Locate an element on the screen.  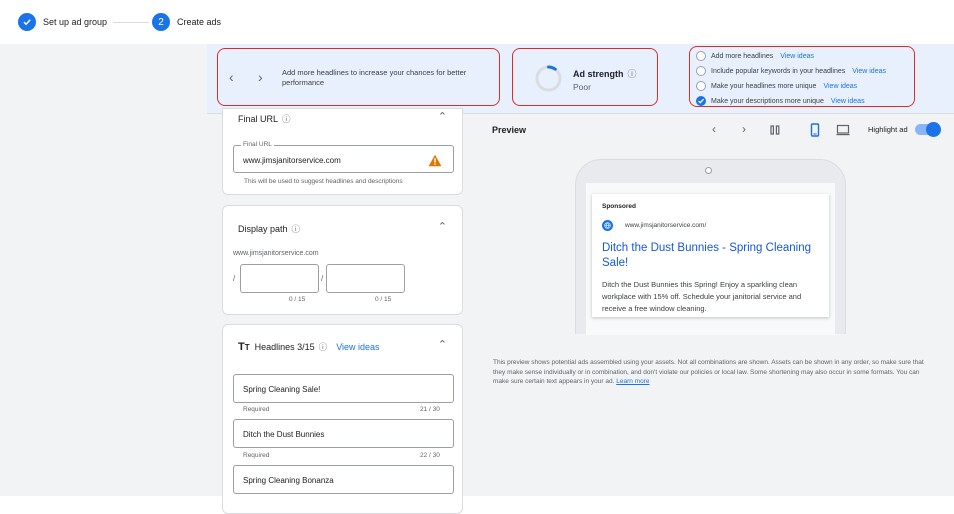
step-create-ads: 2 Create ads is located at coordinates (186, 22).